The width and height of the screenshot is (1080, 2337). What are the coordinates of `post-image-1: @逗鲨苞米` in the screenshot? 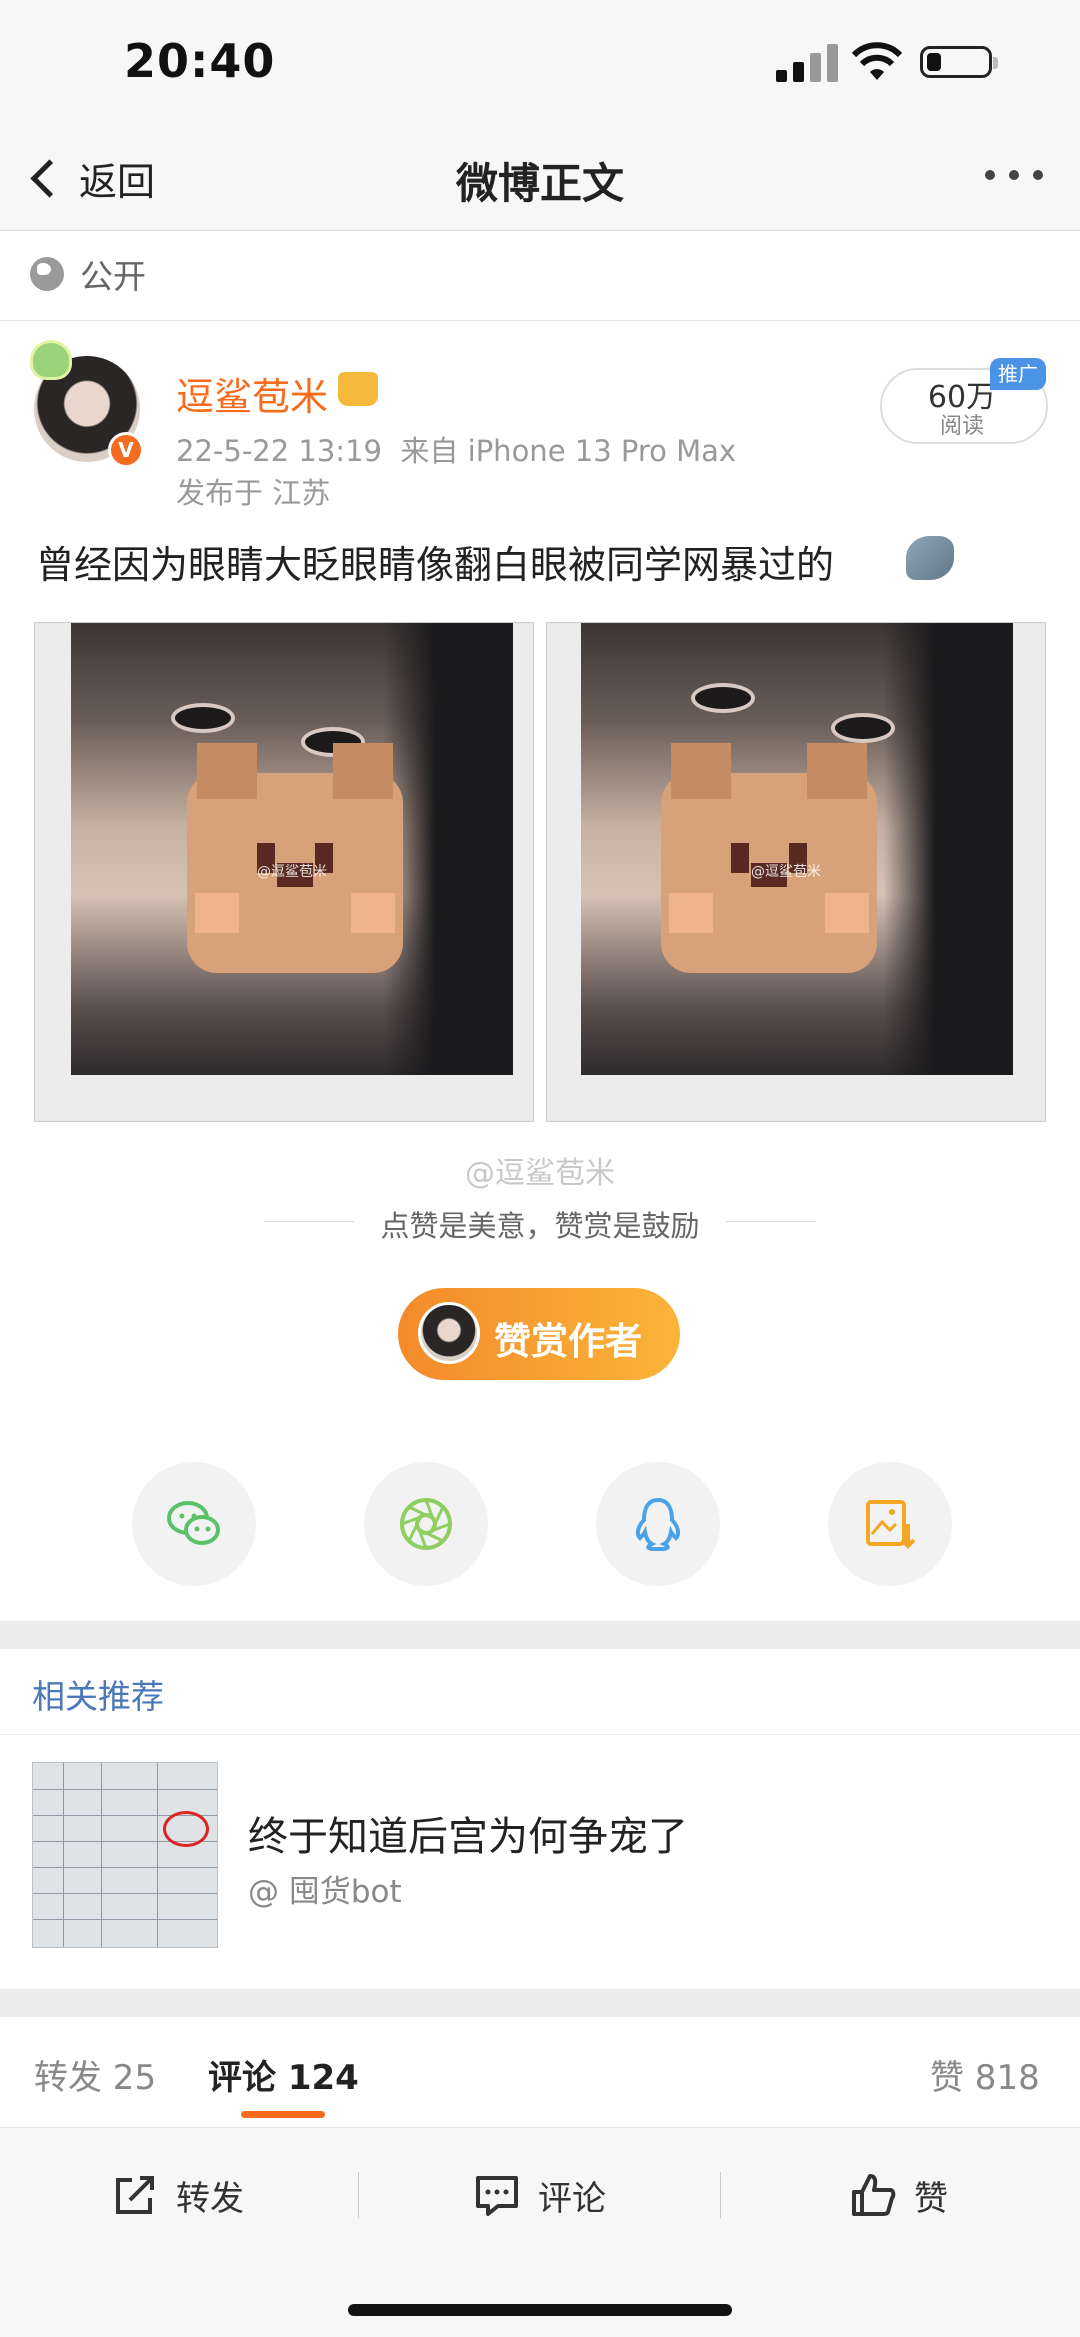 It's located at (284, 872).